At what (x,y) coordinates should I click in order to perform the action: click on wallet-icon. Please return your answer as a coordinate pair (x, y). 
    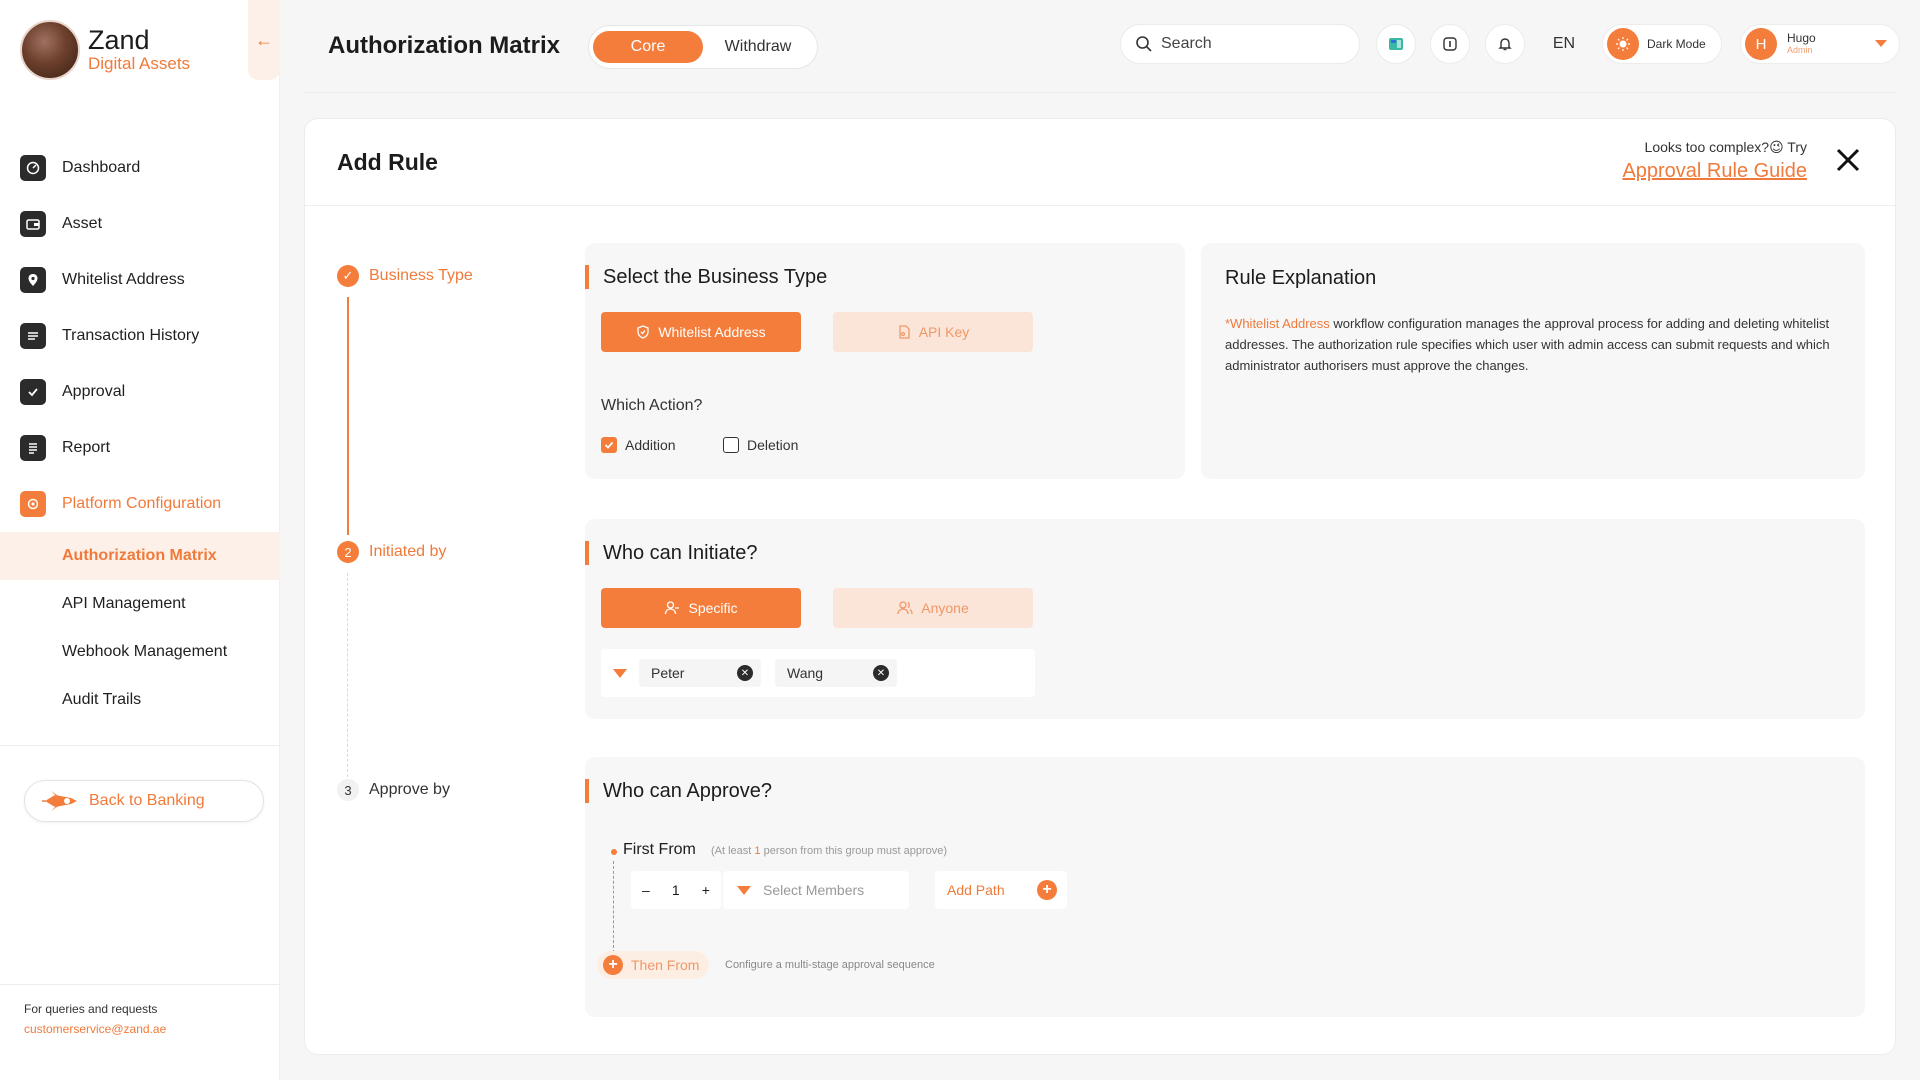
    Looking at the image, I should click on (33, 224).